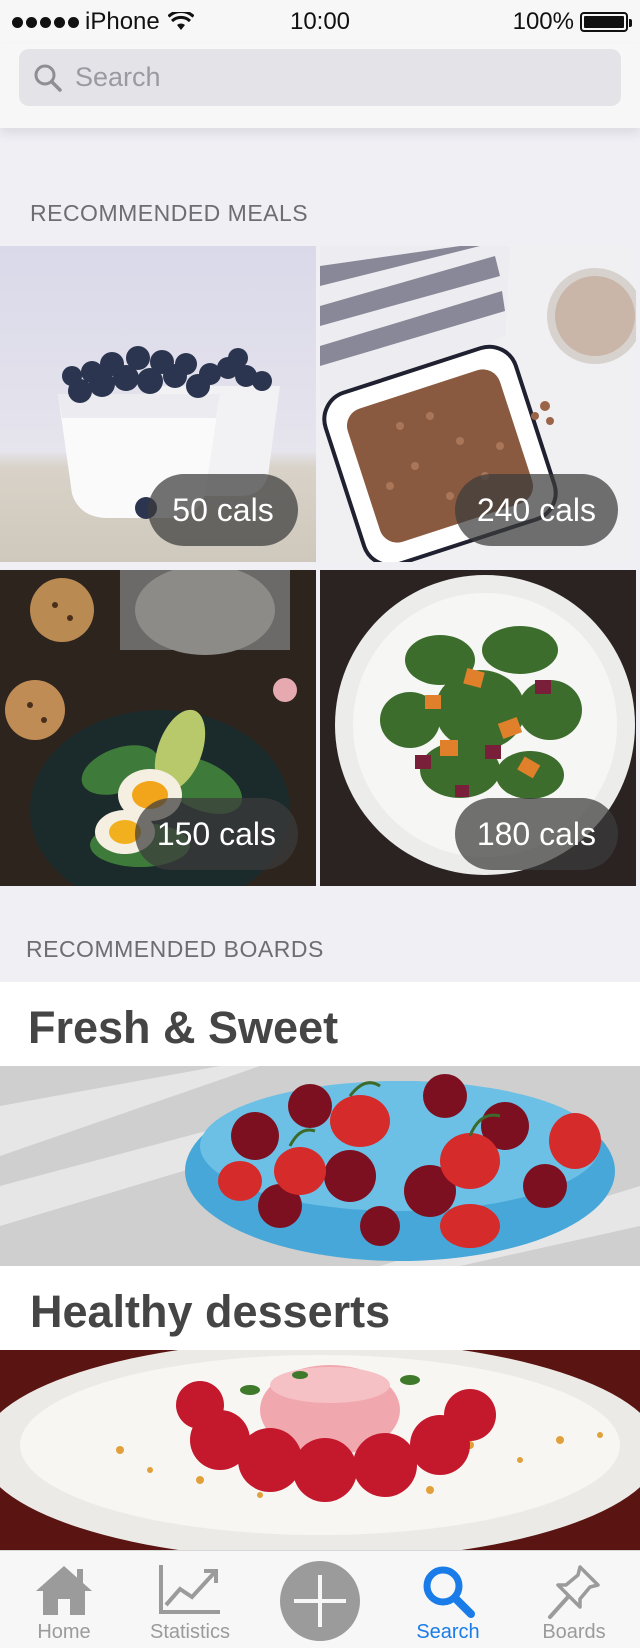 The width and height of the screenshot is (640, 1648). I want to click on battery-percent: 100%, so click(543, 21).